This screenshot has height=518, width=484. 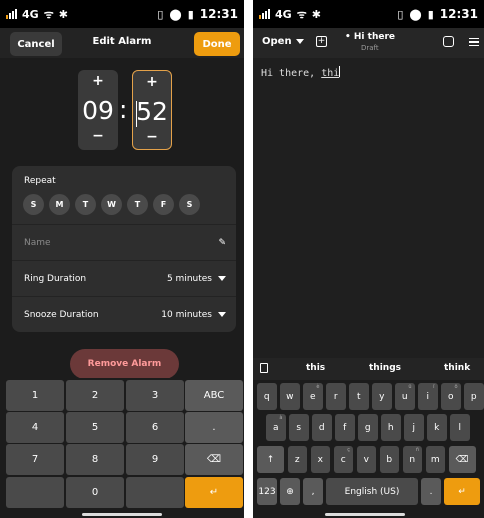 I want to click on key-m: m, so click(x=435, y=459).